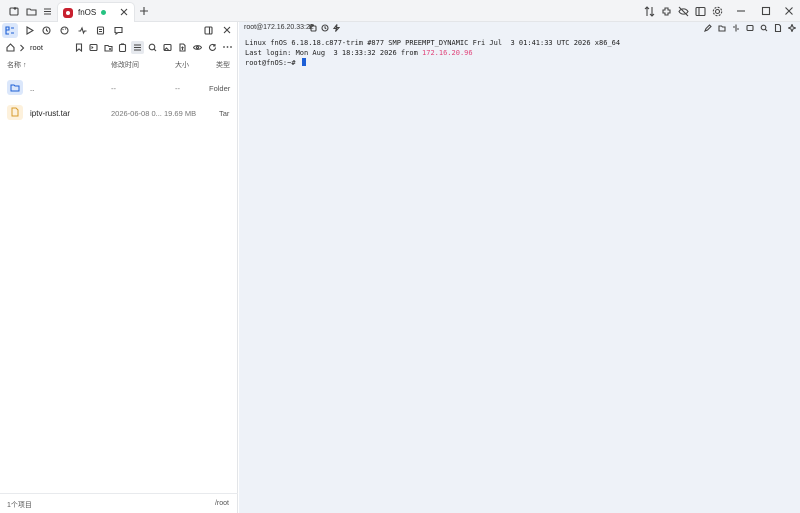  I want to click on current-path: /root, so click(221, 503).